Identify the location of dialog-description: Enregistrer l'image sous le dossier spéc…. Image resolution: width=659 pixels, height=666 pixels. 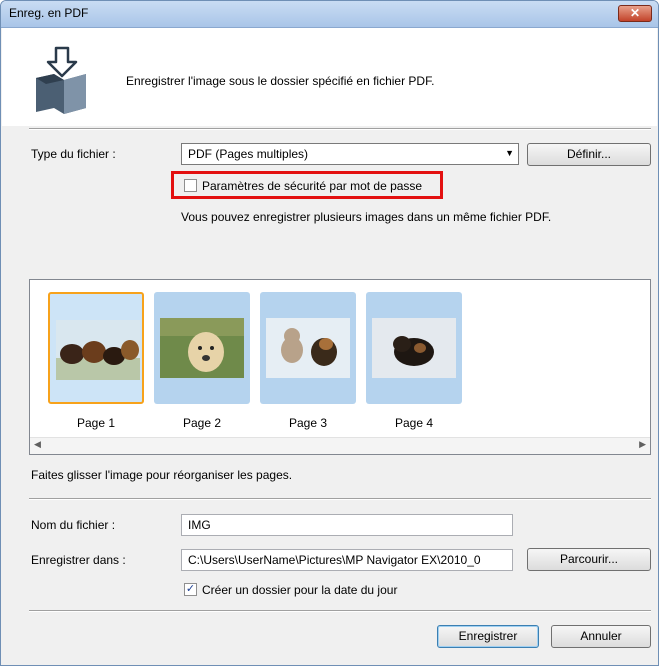
(280, 81).